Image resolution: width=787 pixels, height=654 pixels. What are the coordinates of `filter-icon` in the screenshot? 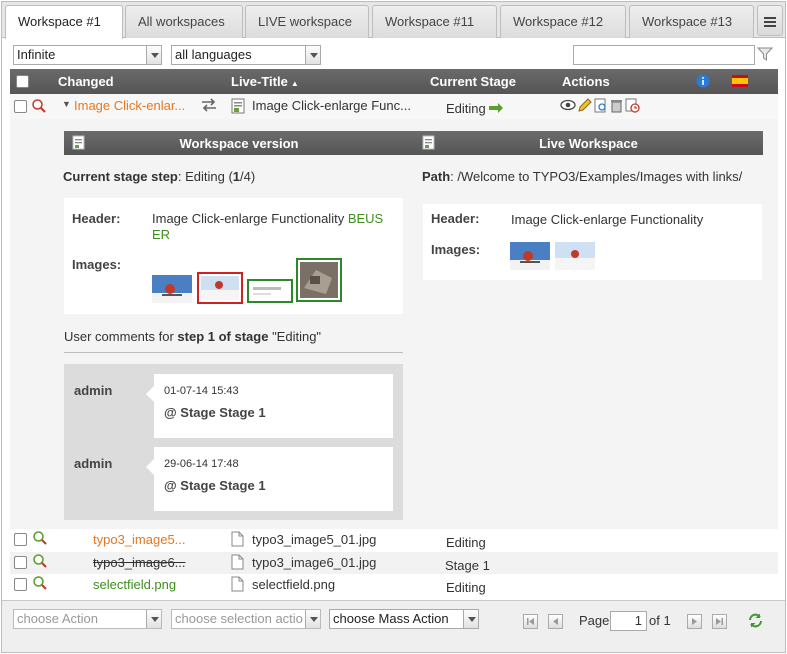 It's located at (765, 54).